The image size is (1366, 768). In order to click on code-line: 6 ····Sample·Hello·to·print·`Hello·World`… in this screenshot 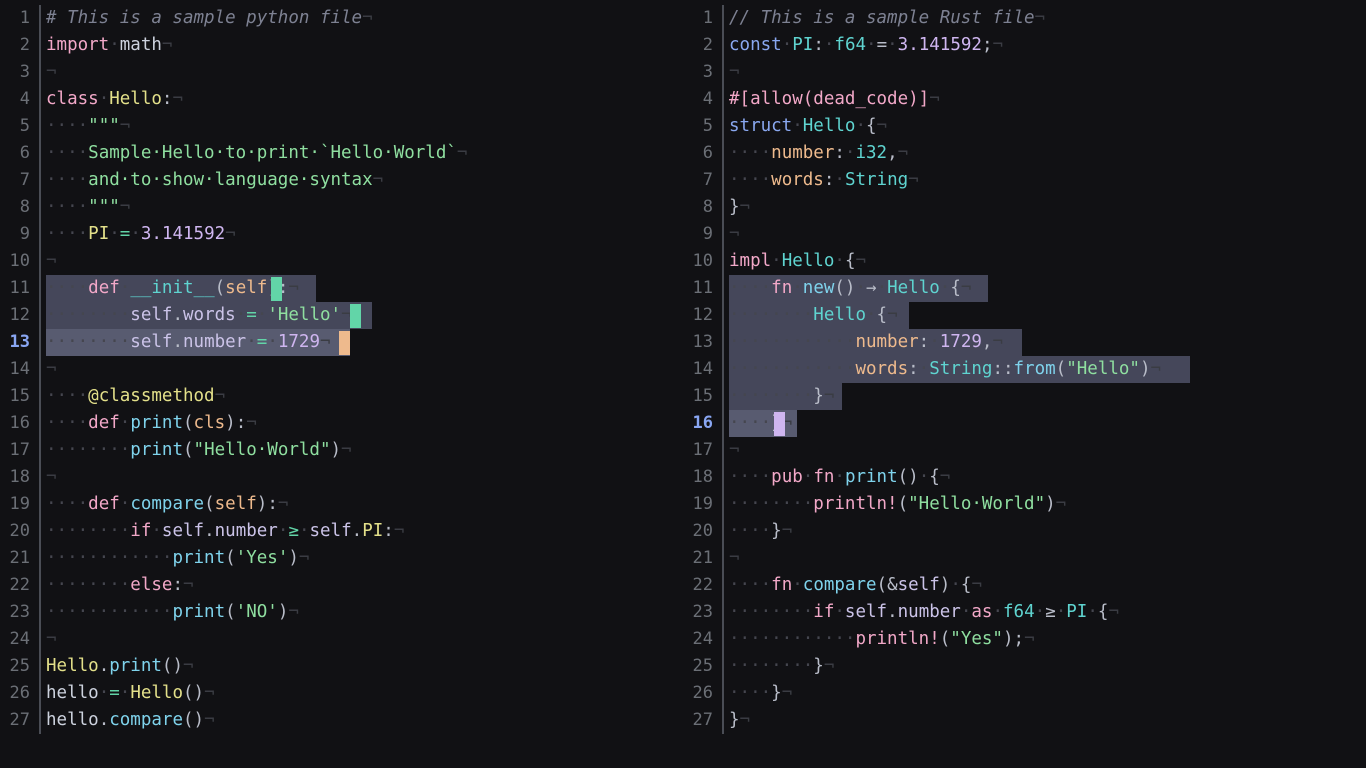, I will do `click(341, 153)`.